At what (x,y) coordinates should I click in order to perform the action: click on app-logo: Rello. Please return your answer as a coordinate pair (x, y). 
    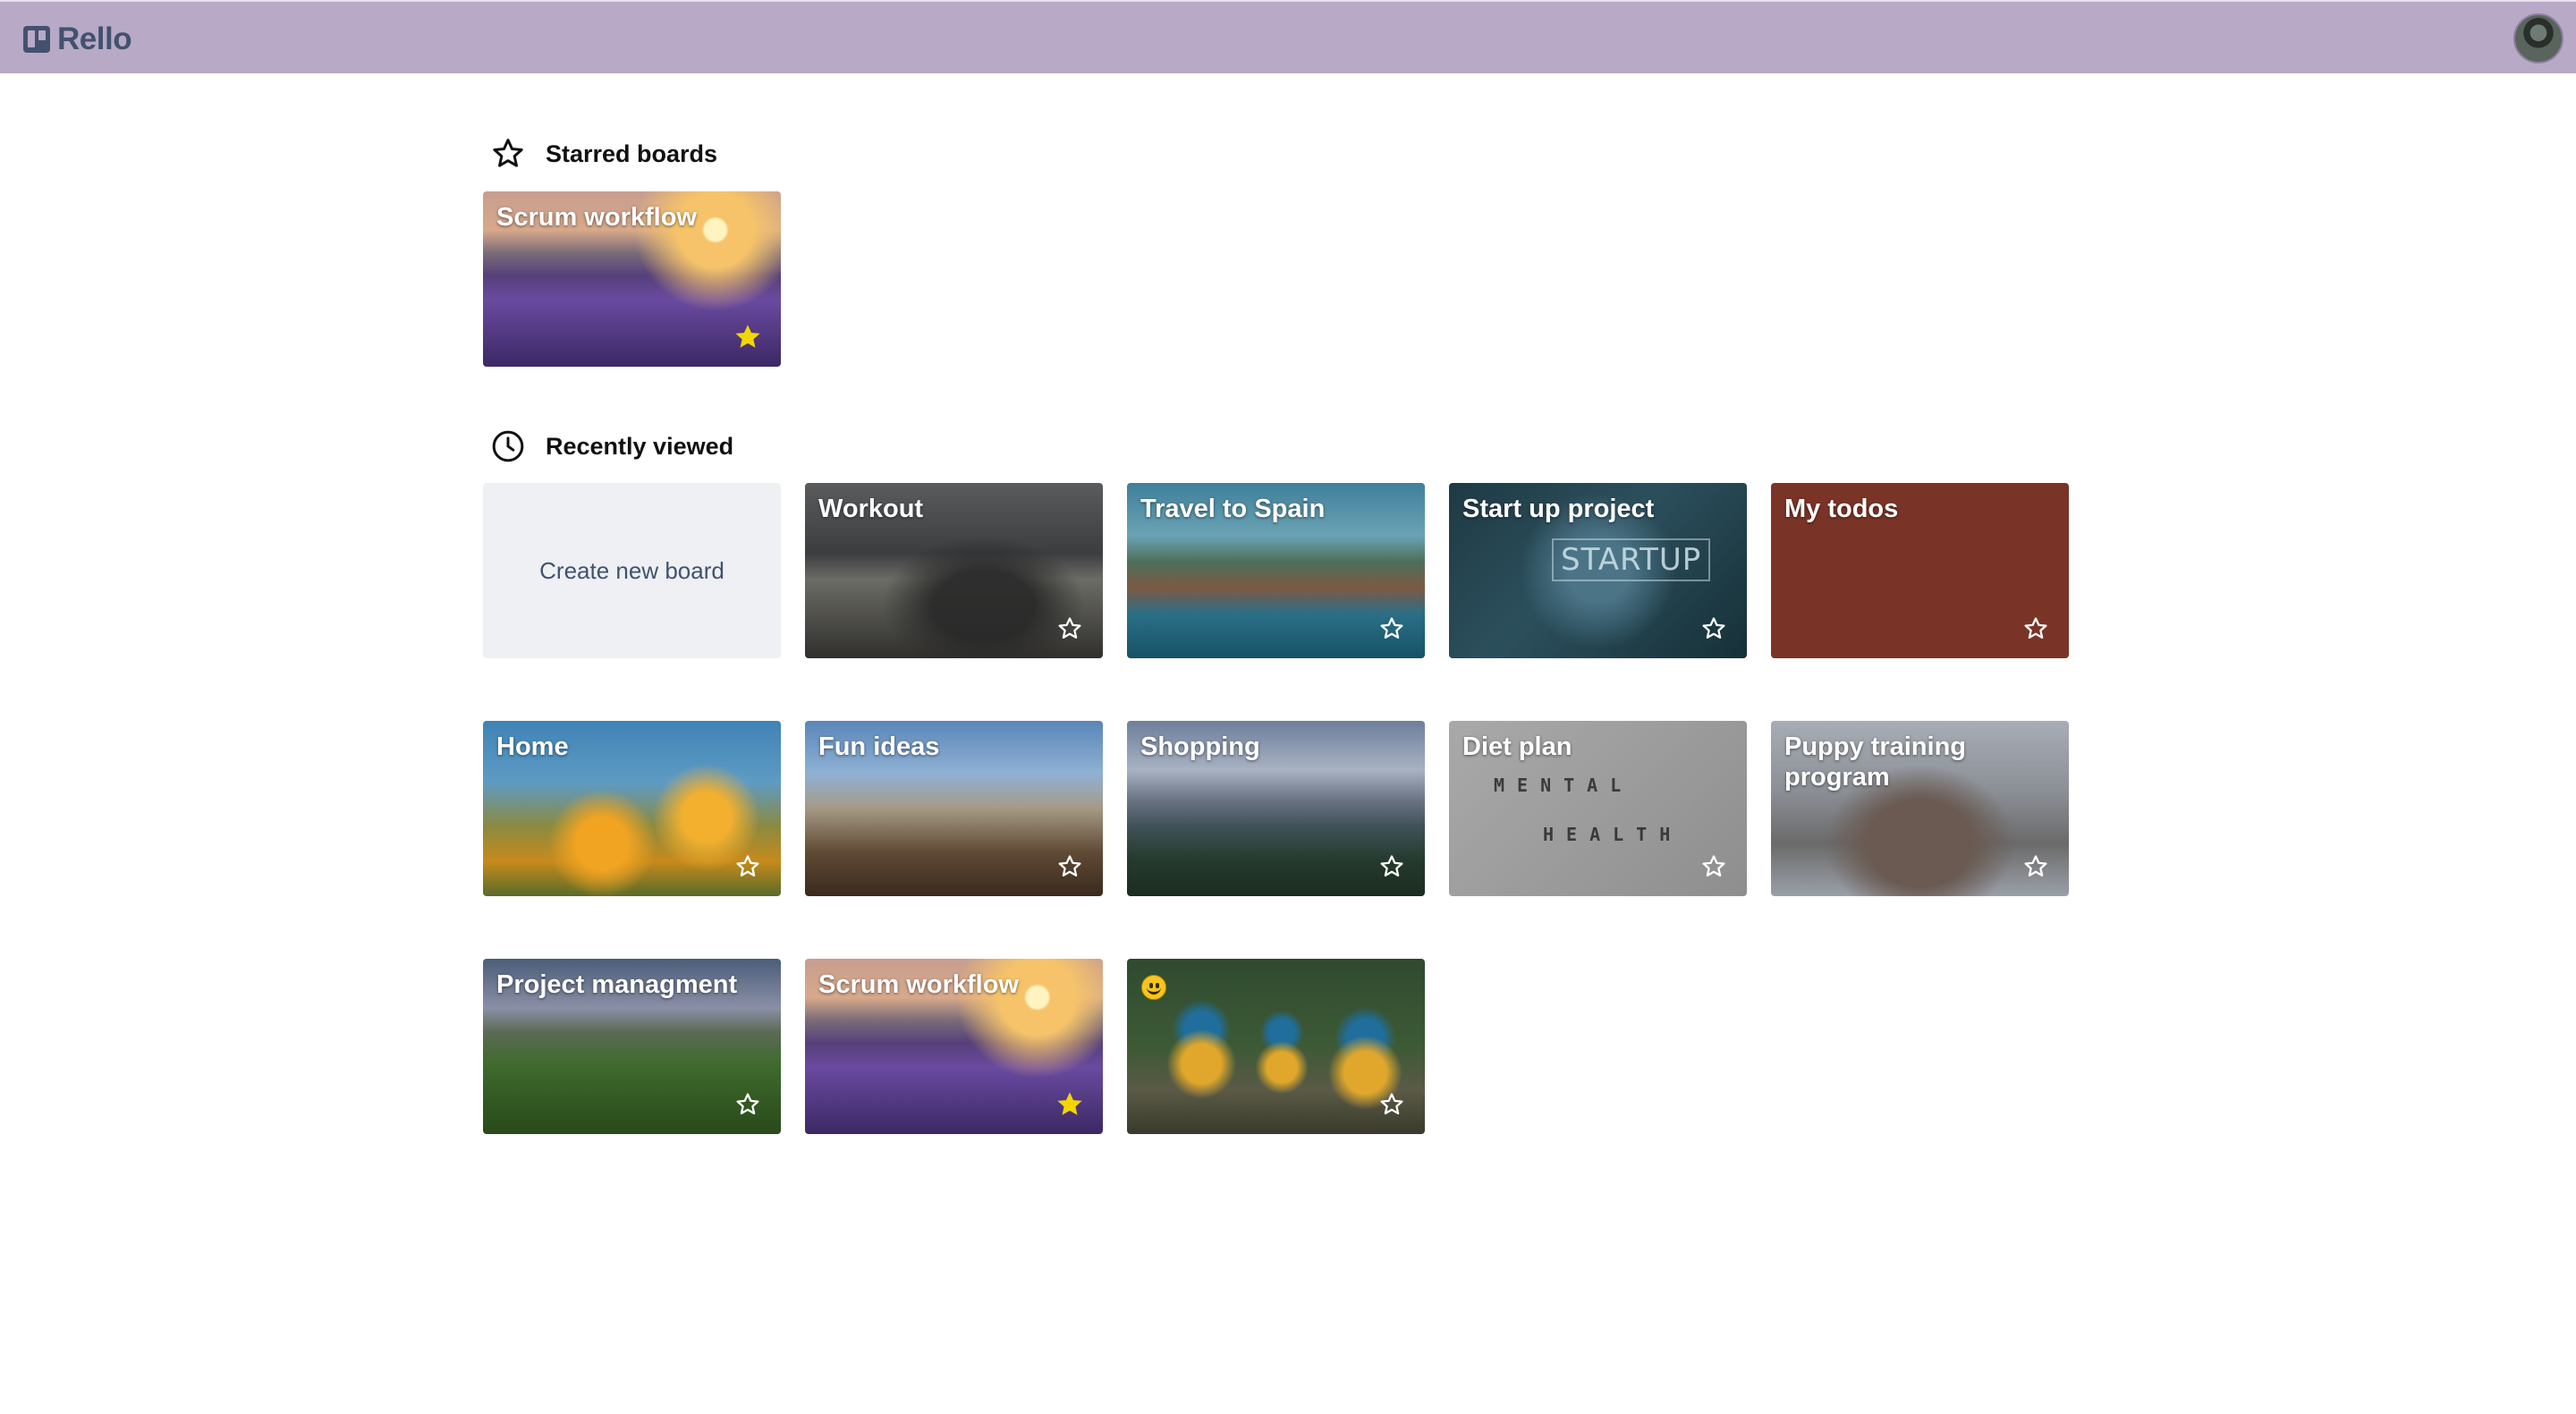
    Looking at the image, I should click on (77, 39).